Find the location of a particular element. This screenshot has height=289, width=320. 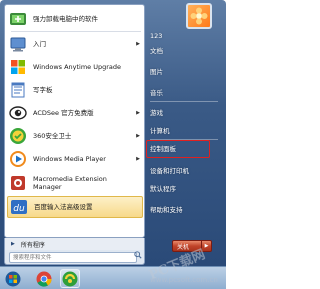

program-item-acdsee: ACDSee 官方免费版 ▶ is located at coordinates (75, 113).